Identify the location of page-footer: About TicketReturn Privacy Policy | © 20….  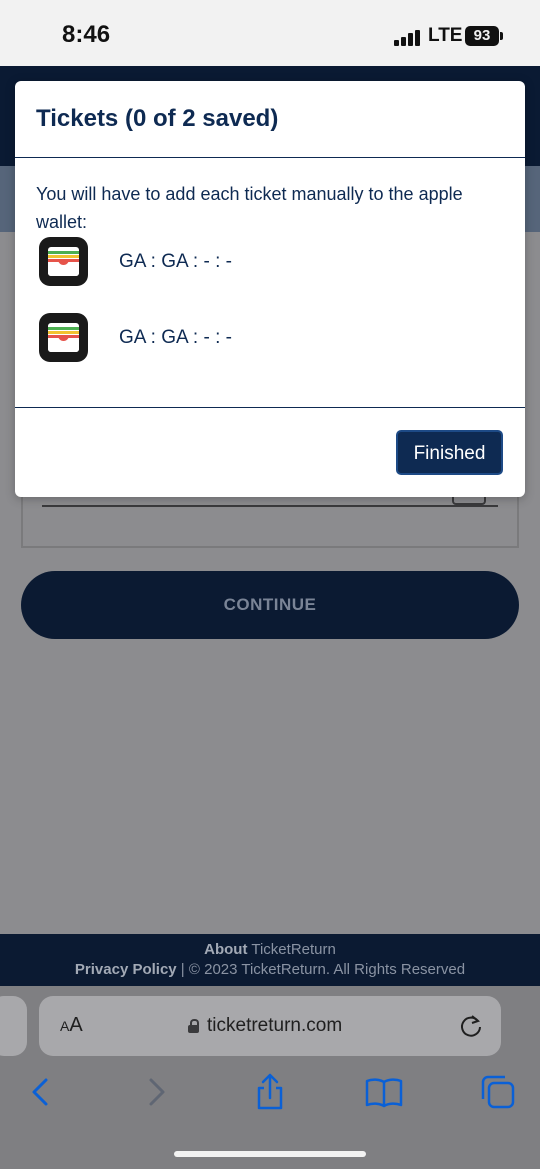
(270, 960).